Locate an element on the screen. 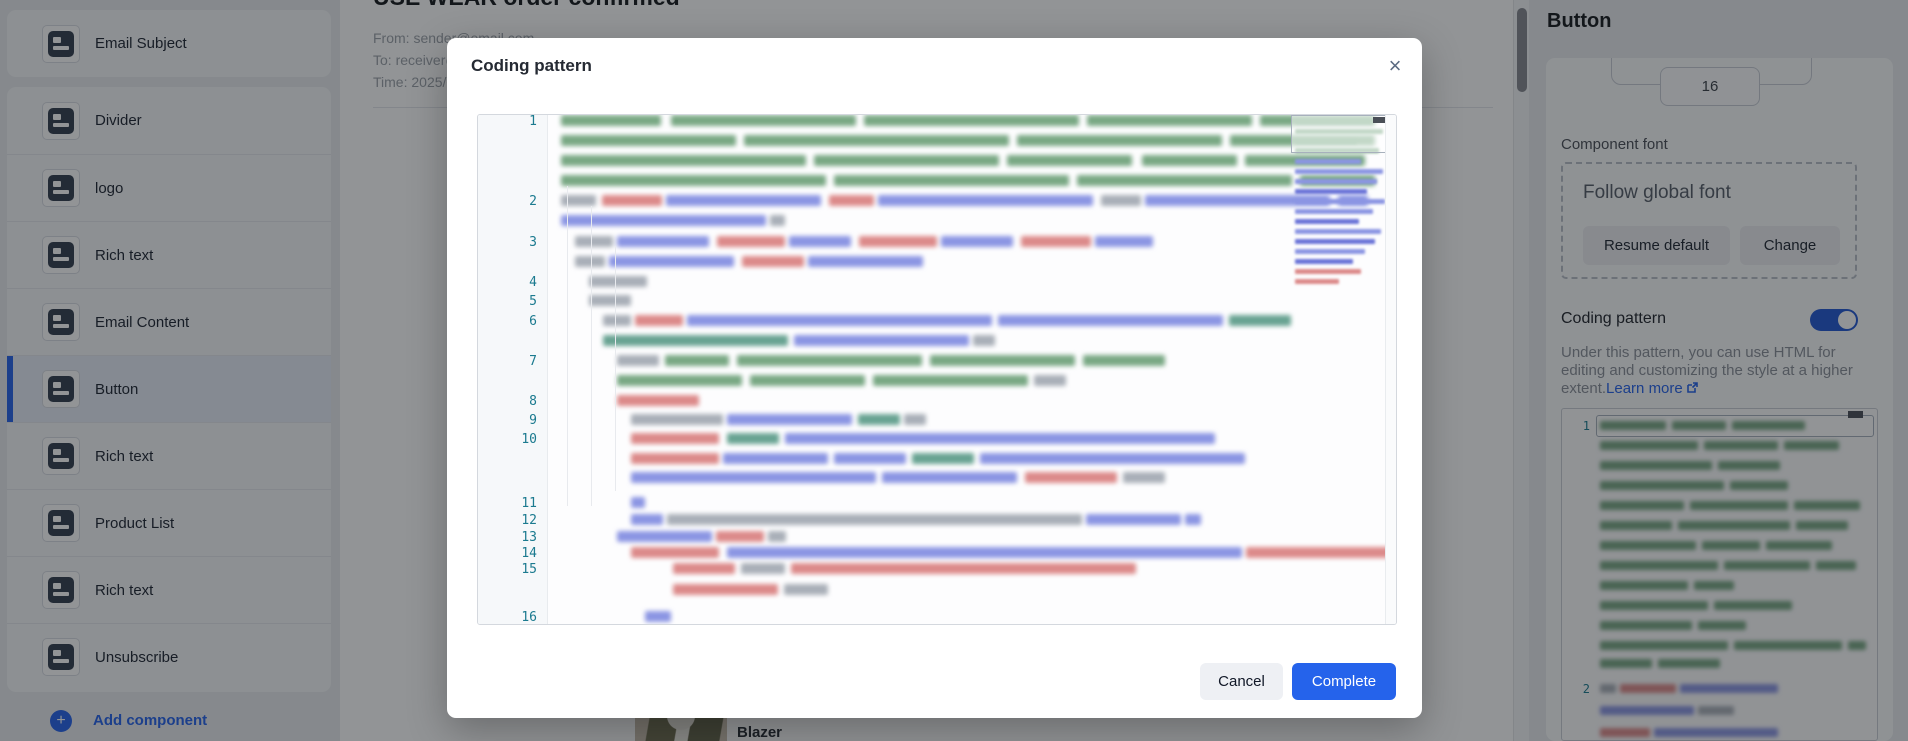  line-number: 2 is located at coordinates (533, 201).